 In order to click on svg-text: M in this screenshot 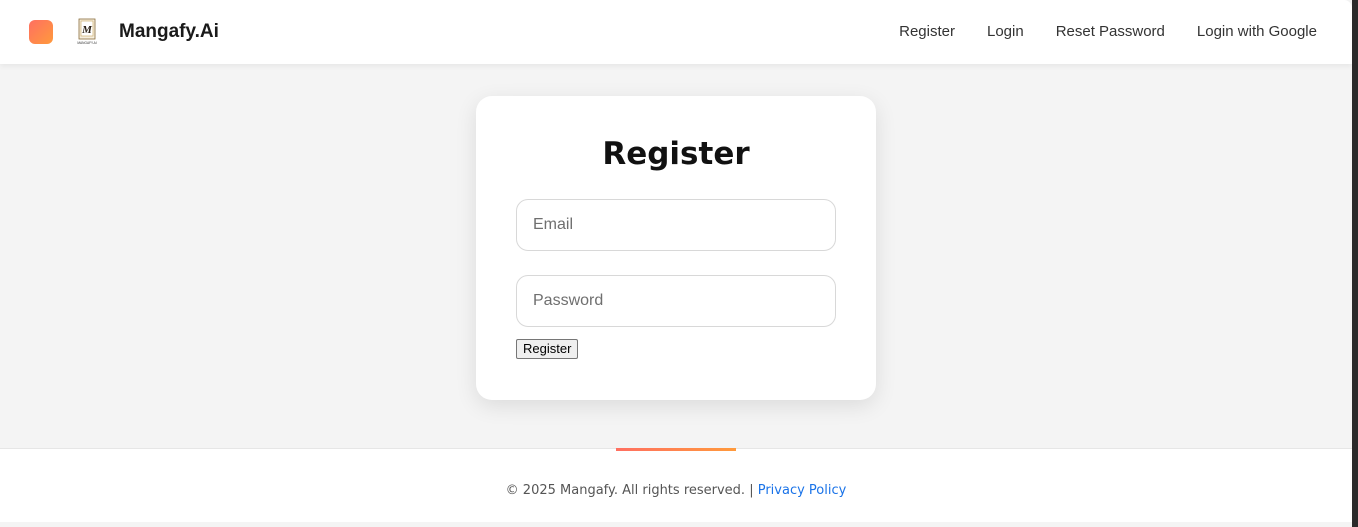, I will do `click(87, 30)`.